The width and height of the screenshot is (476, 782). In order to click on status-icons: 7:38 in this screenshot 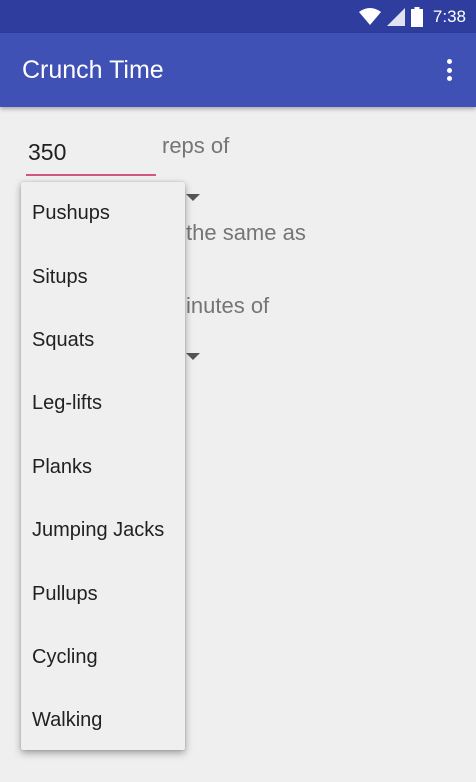, I will do `click(412, 17)`.